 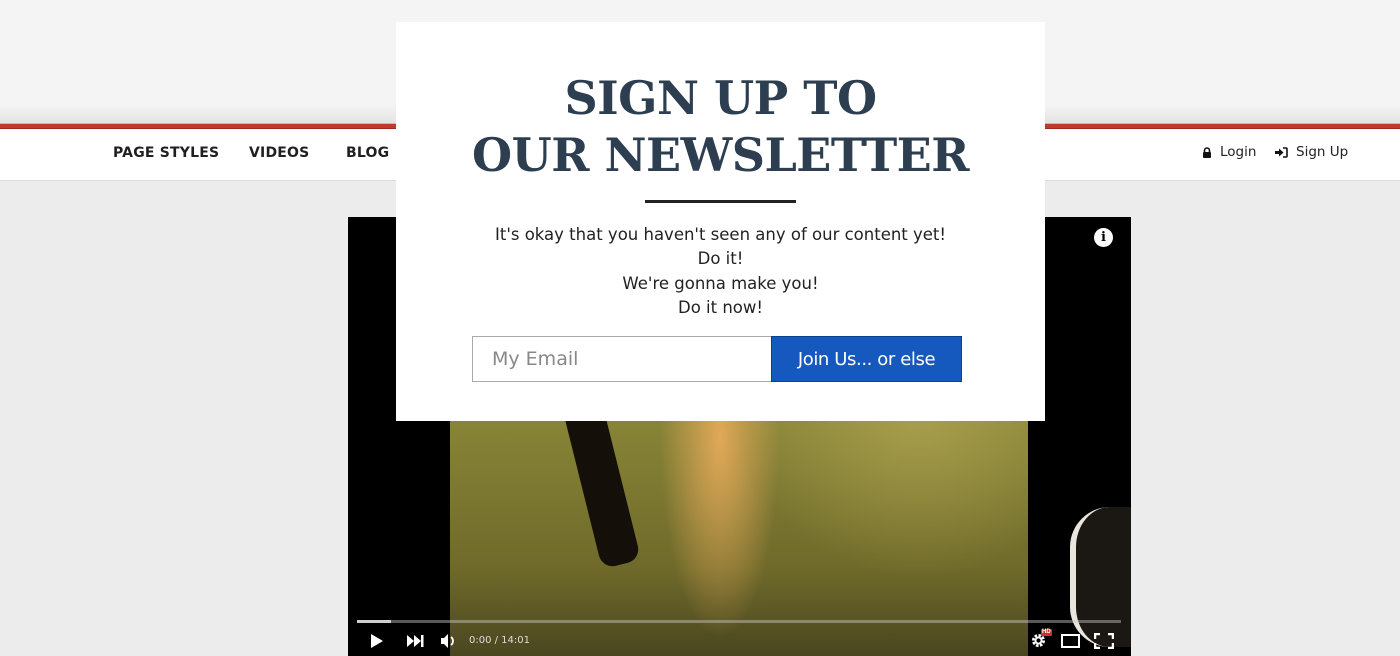 What do you see at coordinates (1046, 632) in the screenshot?
I see `hd-badge: HD` at bounding box center [1046, 632].